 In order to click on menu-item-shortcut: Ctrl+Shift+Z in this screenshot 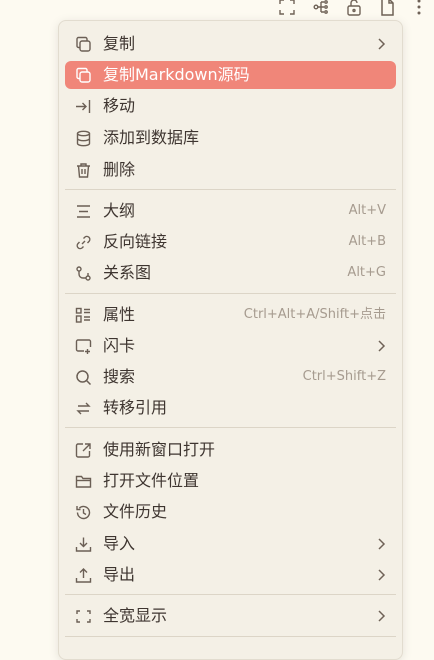, I will do `click(344, 376)`.